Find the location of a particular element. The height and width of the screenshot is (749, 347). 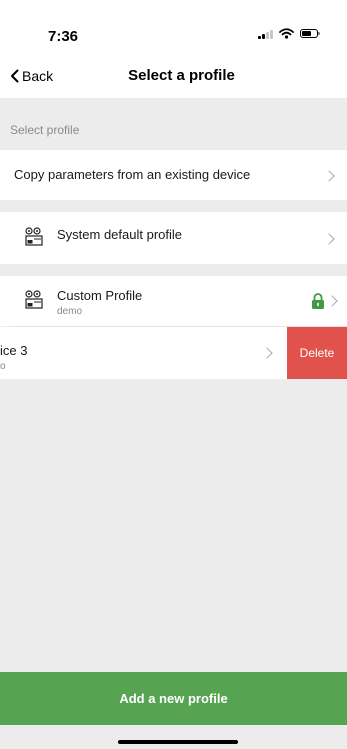

page-title: Select a profile is located at coordinates (173, 75).